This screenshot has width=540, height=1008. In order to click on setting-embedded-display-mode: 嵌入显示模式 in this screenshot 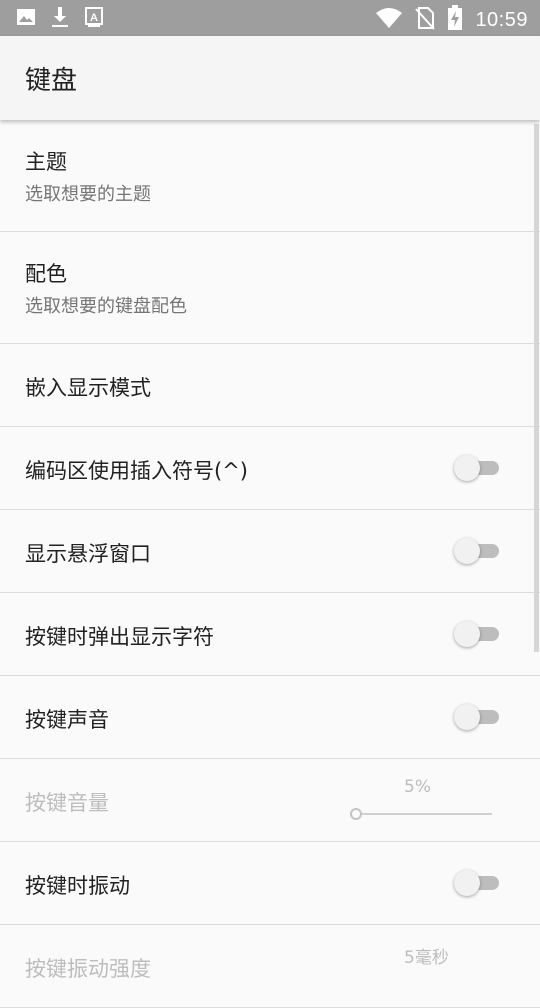, I will do `click(270, 385)`.